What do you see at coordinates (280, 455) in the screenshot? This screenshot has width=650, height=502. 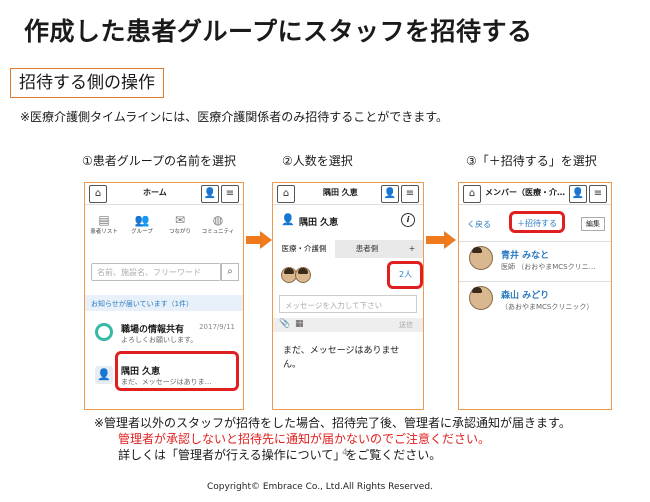 I see `bottom-note-3: 詳しくは「管理者が行える操作について」をご覧ください。` at bounding box center [280, 455].